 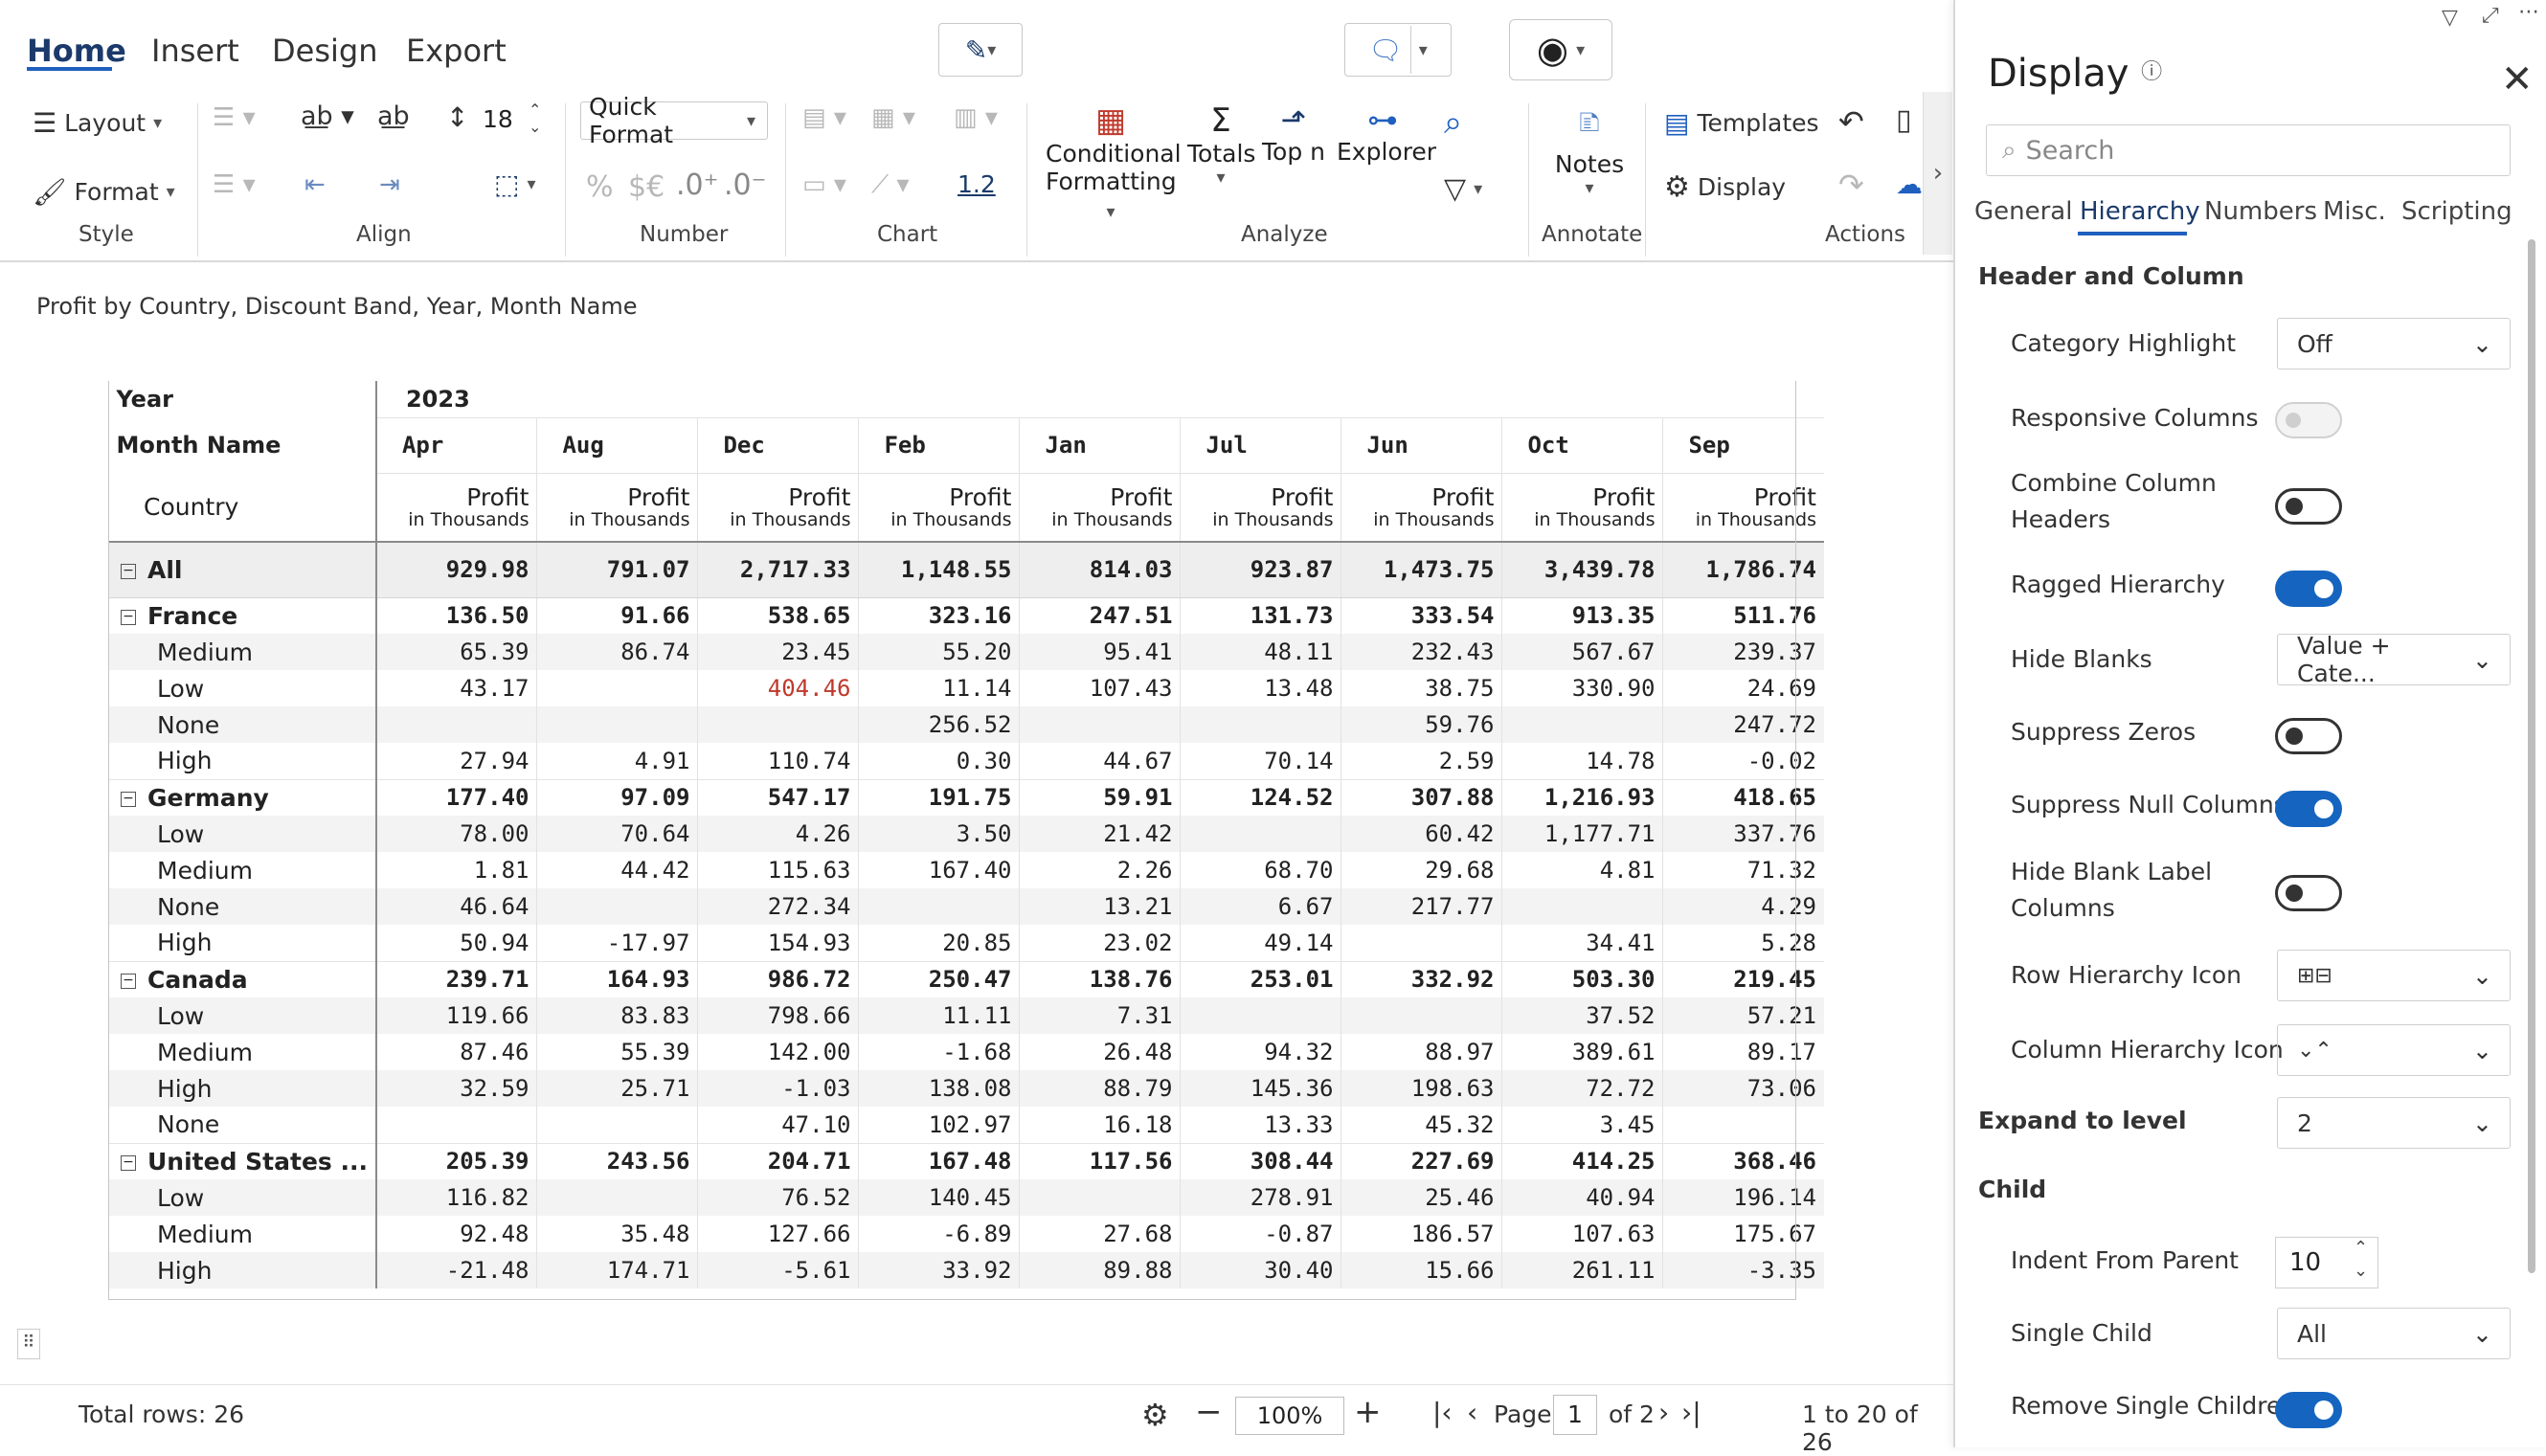 What do you see at coordinates (778, 1198) in the screenshot?
I see `value-cell: 76.52` at bounding box center [778, 1198].